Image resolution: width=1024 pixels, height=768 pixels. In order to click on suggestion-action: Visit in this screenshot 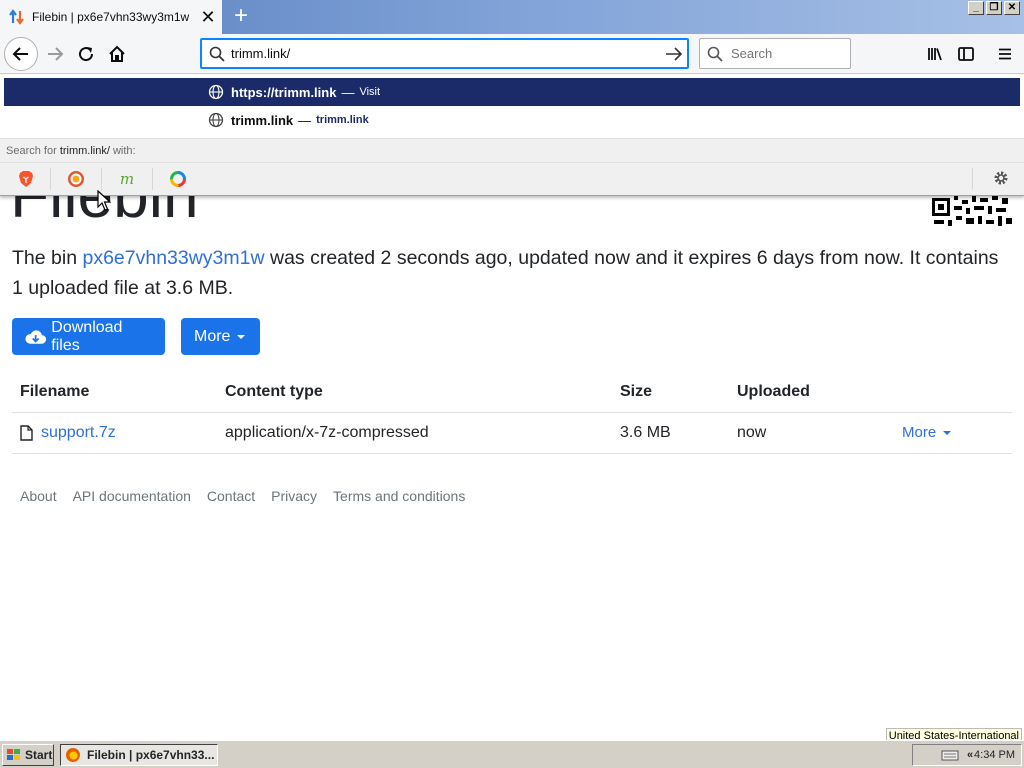, I will do `click(370, 92)`.